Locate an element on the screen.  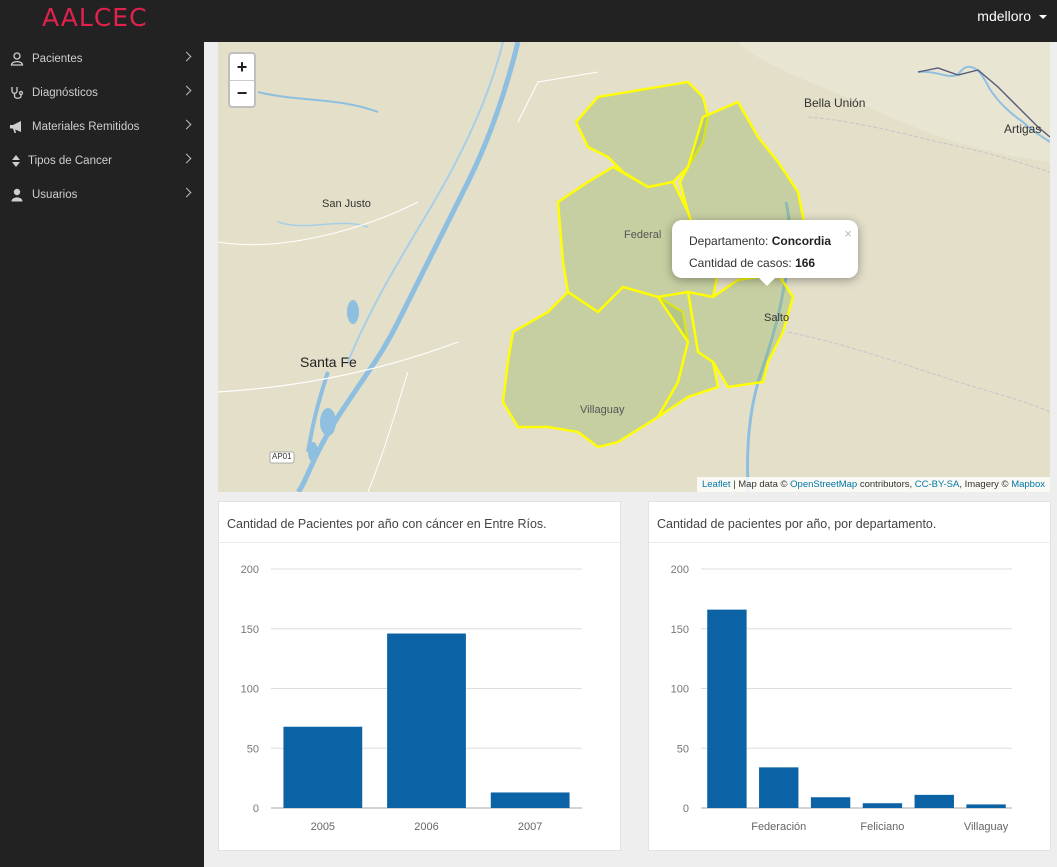
user-solid-icon is located at coordinates (17, 195).